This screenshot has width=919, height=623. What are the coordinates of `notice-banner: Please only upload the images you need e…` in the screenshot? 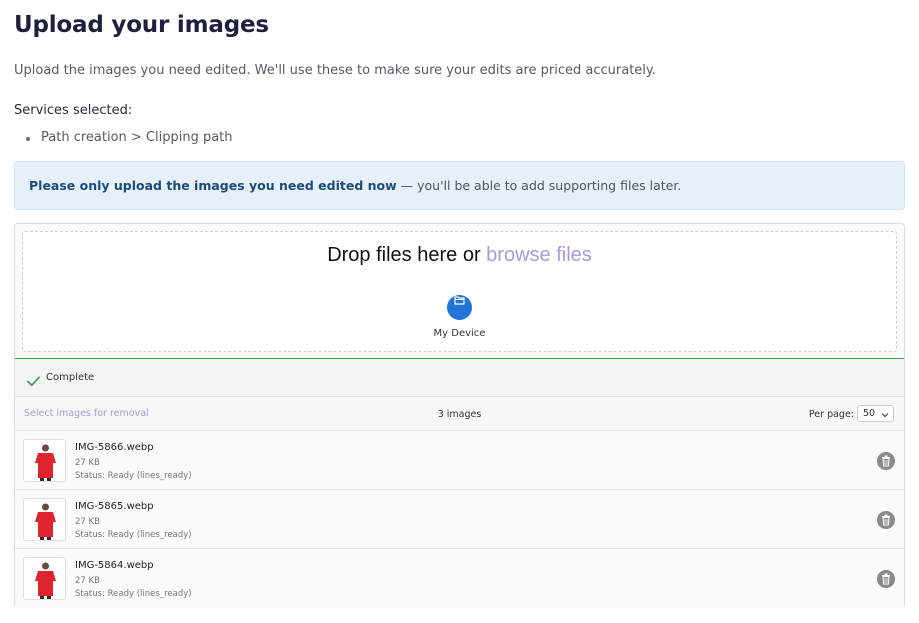 It's located at (459, 185).